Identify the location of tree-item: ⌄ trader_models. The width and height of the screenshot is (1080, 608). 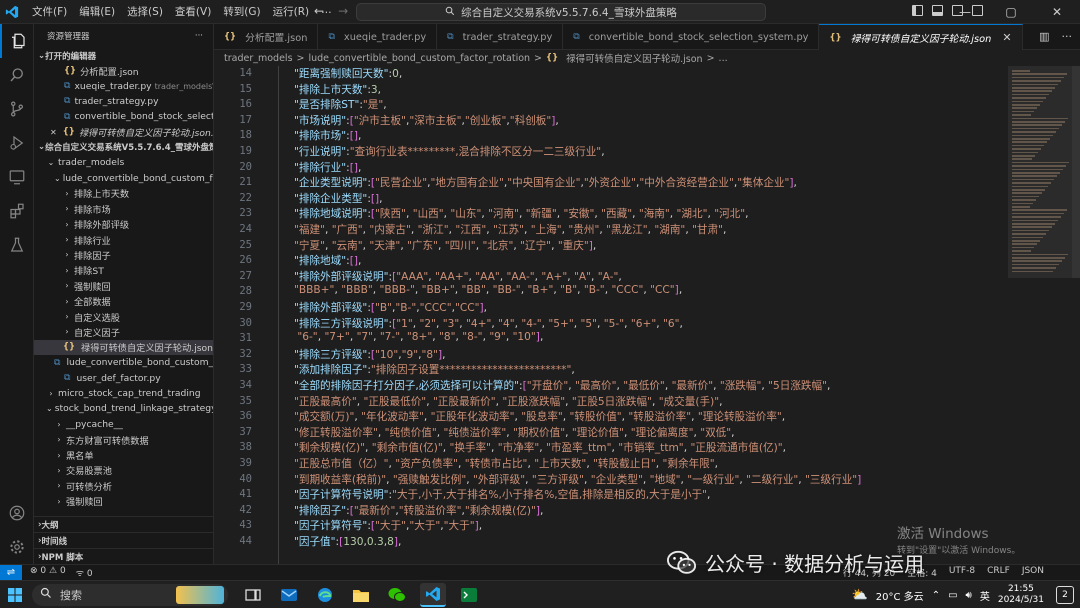
(123, 162).